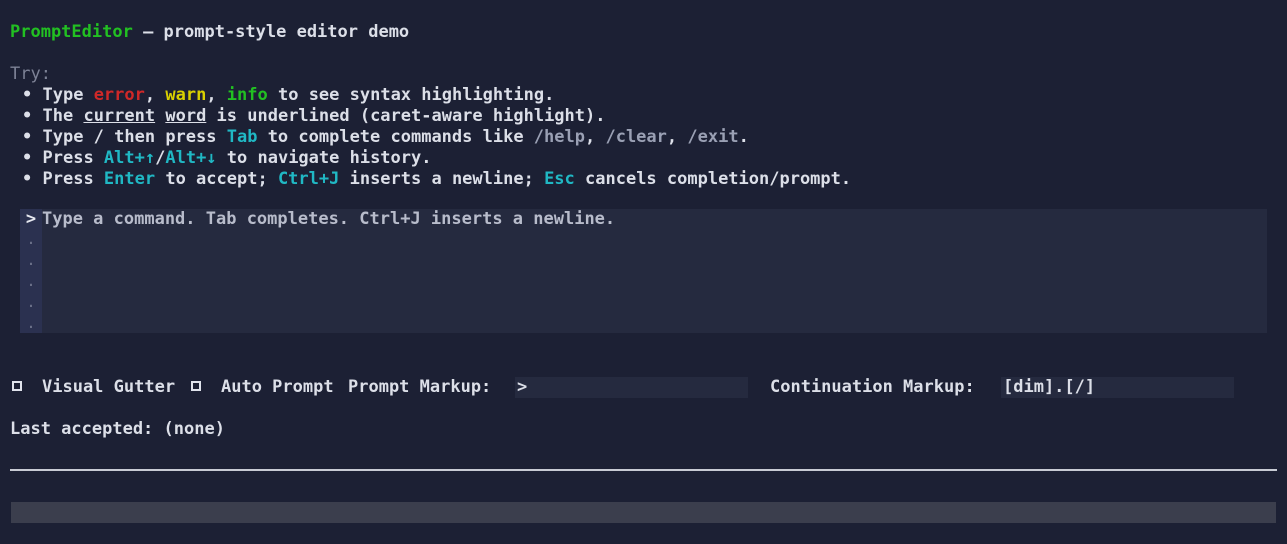 This screenshot has width=1287, height=544. I want to click on app-subtitle: – prompt-style editor demo, so click(271, 32).